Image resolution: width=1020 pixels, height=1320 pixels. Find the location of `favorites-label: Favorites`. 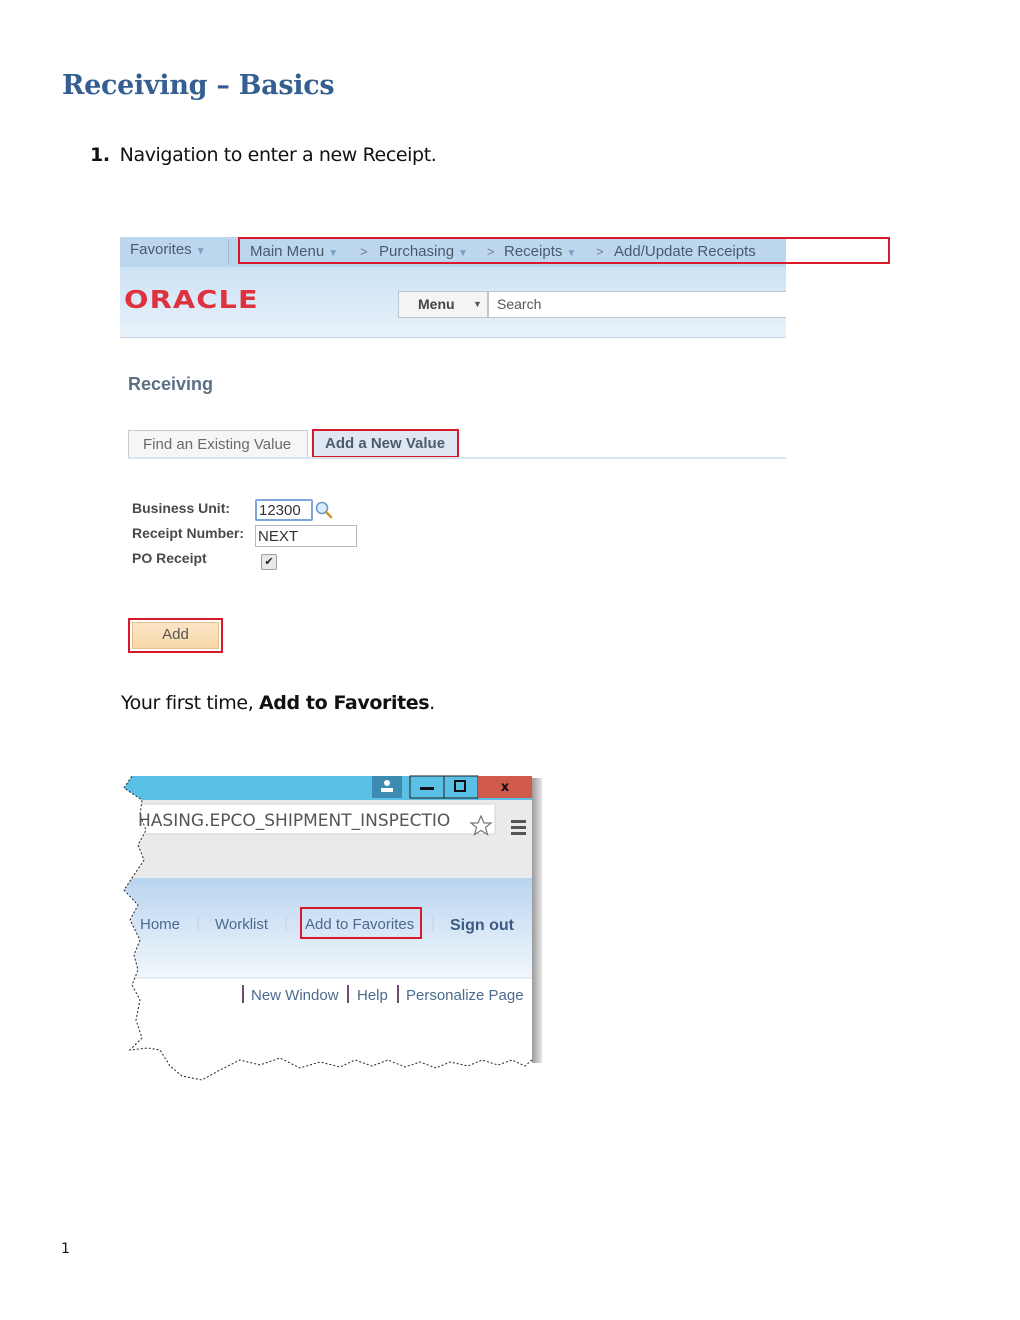

favorites-label: Favorites is located at coordinates (161, 249).